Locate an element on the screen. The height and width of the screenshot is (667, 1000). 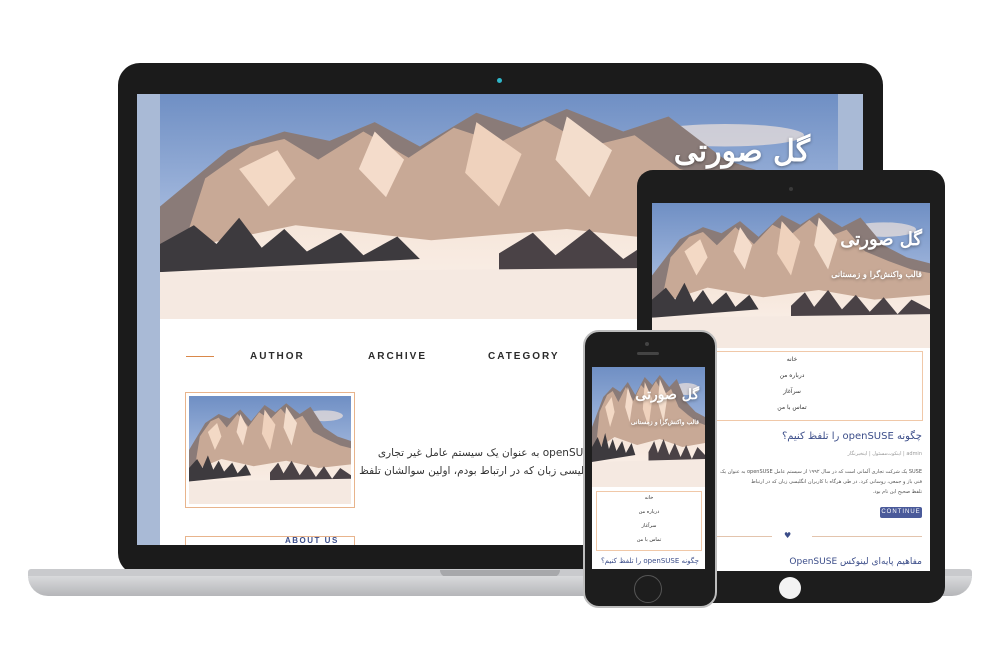
phone-site-title: گل صورتی is located at coordinates (667, 395).